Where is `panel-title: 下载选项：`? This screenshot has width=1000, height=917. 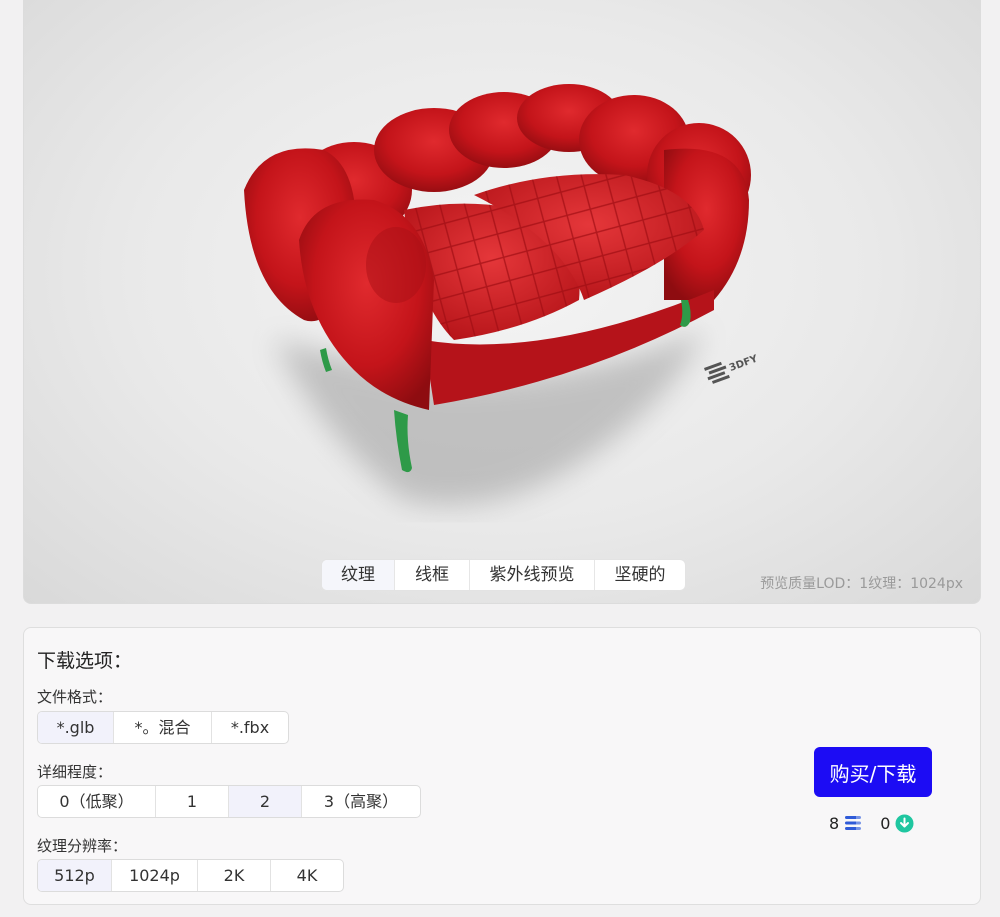
panel-title: 下载选项： is located at coordinates (85, 661).